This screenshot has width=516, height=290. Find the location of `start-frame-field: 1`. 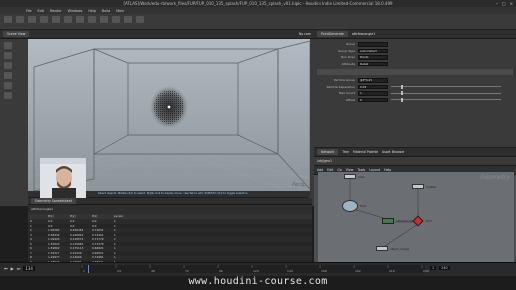

start-frame-field: 1 is located at coordinates (433, 268).